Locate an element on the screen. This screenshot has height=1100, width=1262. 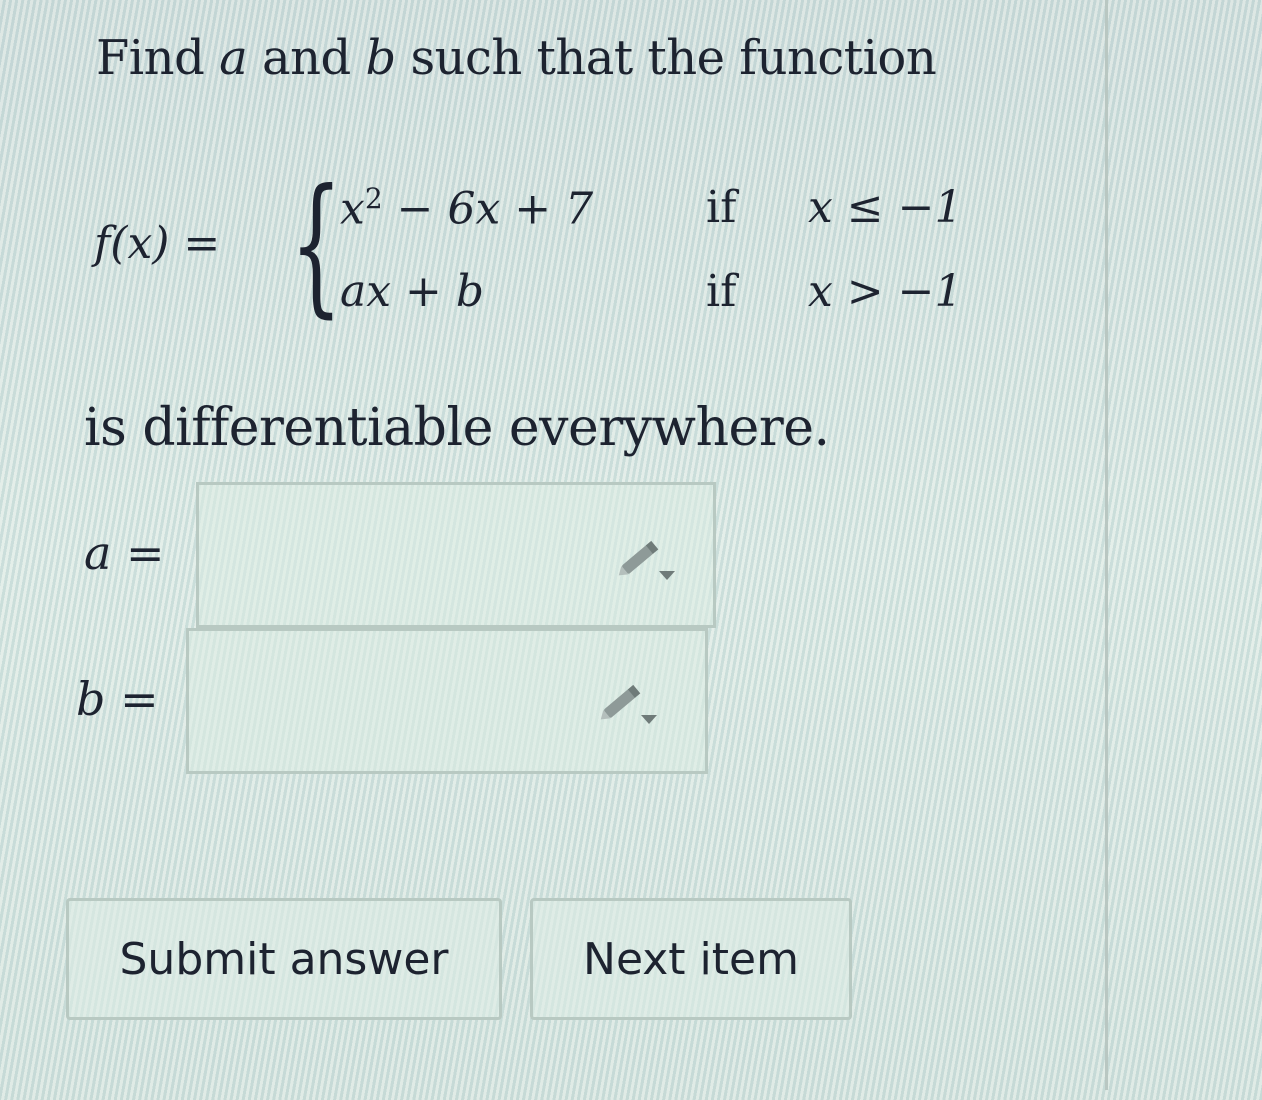
intro-text-end: such that the function is located at coordinates (666, 58).